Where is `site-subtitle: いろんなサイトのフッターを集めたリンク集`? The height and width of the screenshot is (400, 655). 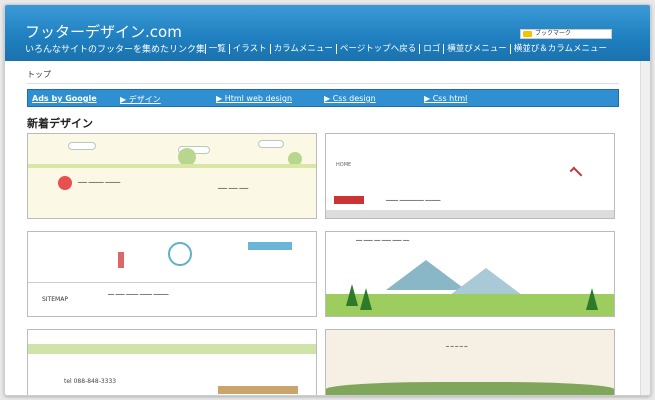
site-subtitle: いろんなサイトのフッターを集めたリンク集 is located at coordinates (115, 50).